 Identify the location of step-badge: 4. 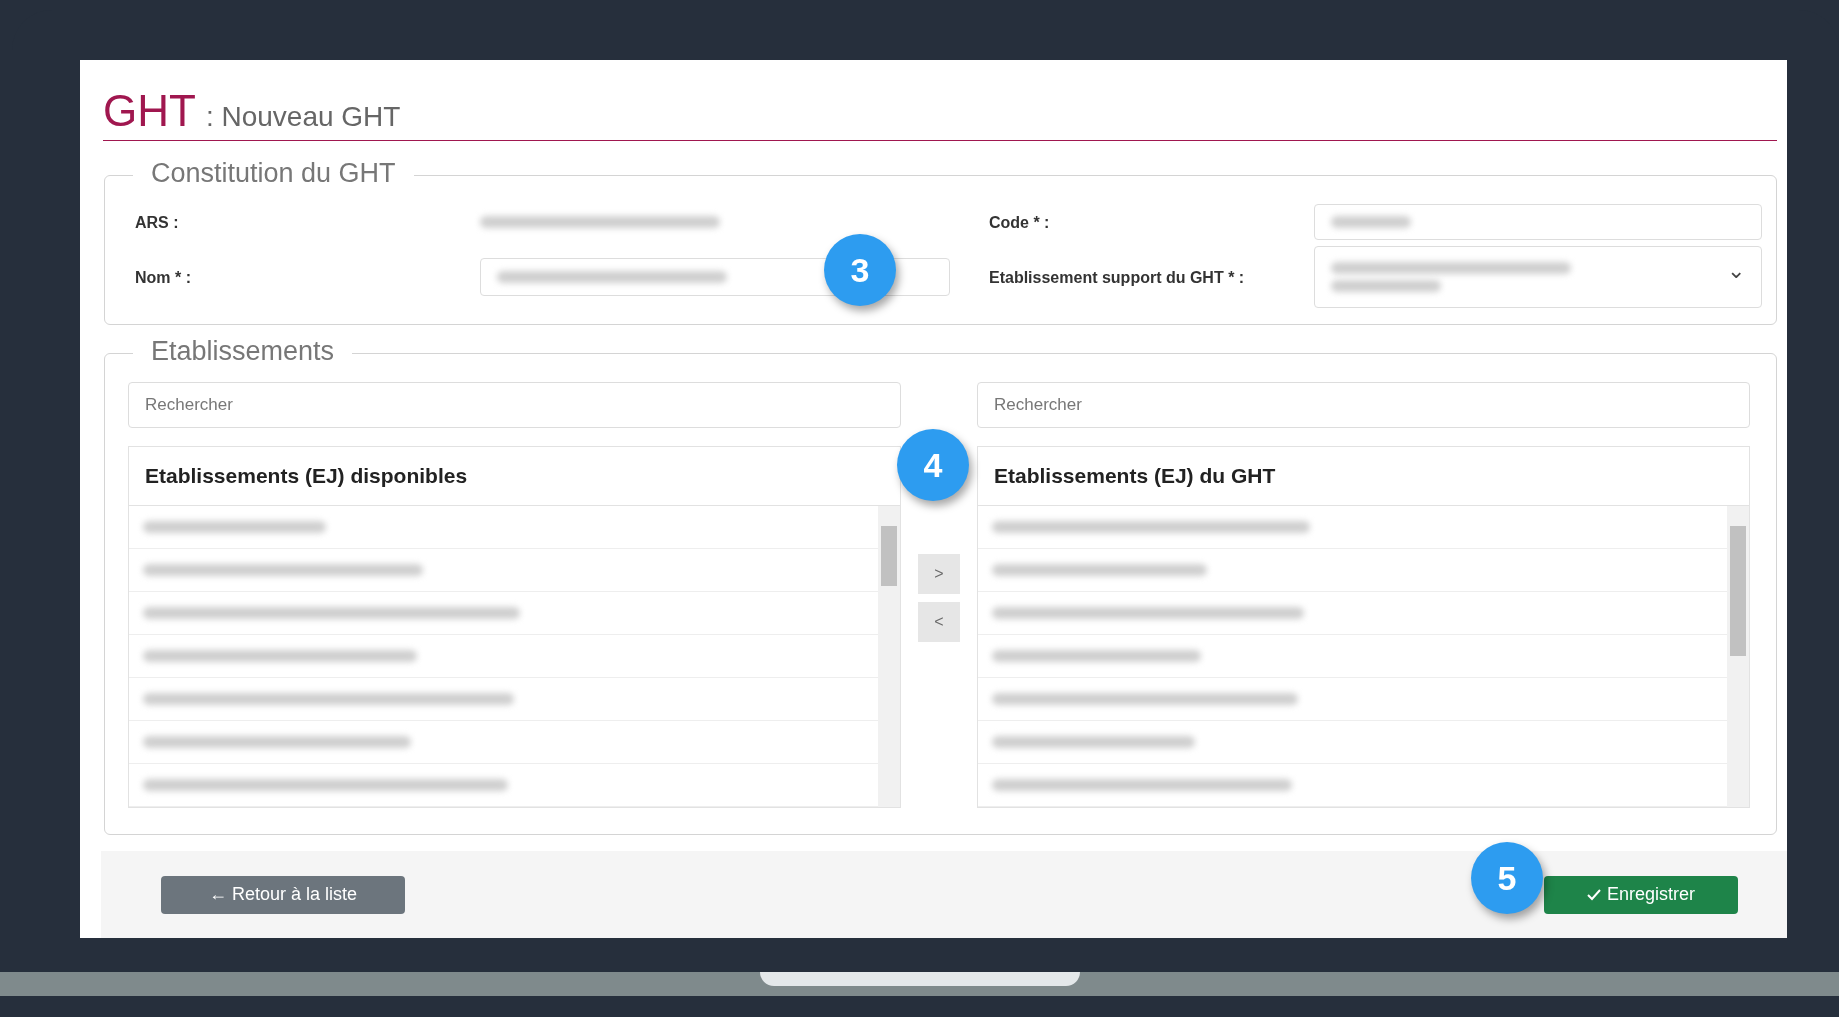
(933, 465).